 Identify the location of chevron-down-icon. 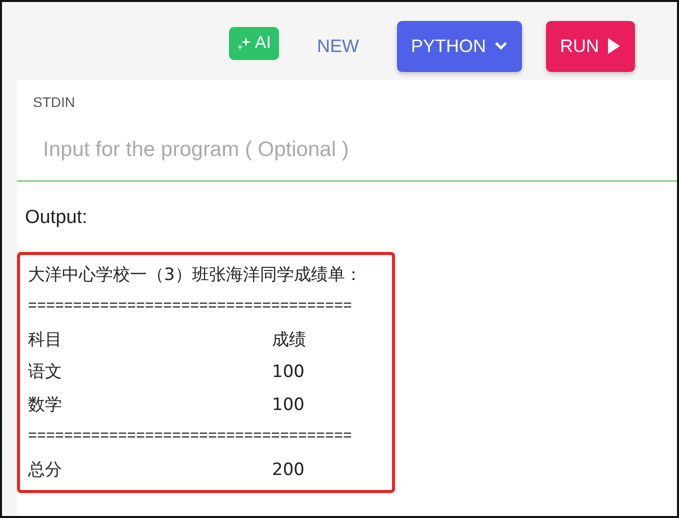
(501, 46).